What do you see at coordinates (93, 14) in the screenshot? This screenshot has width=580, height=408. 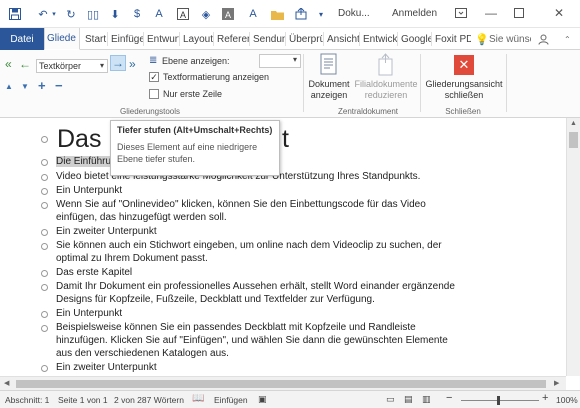 I see `columns-icon: ▯▯` at bounding box center [93, 14].